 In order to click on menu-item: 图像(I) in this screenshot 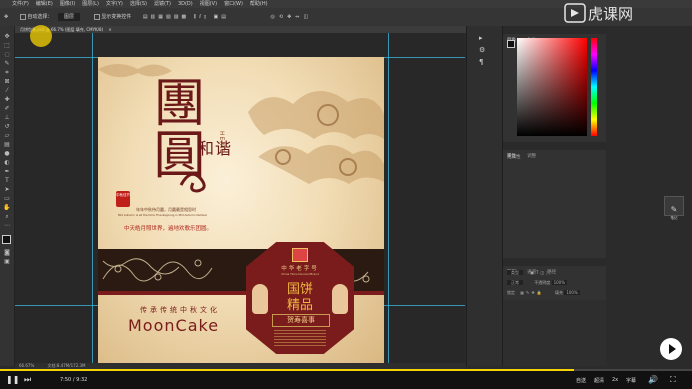, I will do `click(67, 4)`.